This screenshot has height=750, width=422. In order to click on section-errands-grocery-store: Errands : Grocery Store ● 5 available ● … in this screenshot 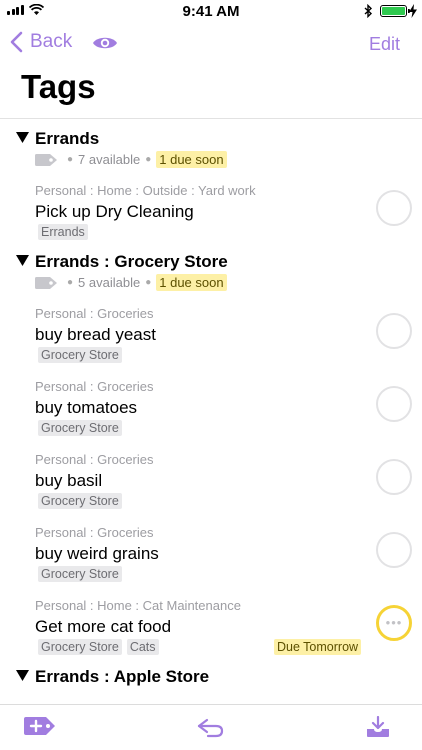, I will do `click(211, 267)`.